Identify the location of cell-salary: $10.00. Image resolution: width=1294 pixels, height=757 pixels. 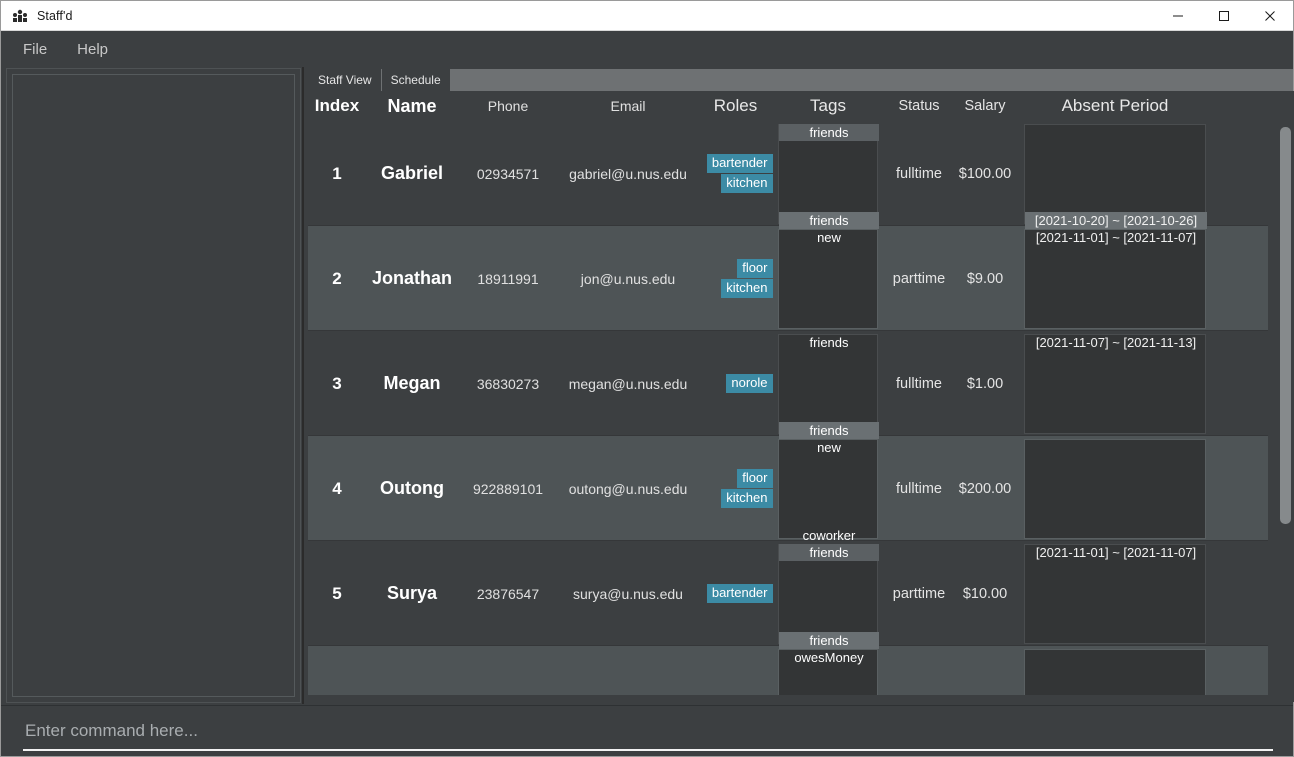
(985, 593).